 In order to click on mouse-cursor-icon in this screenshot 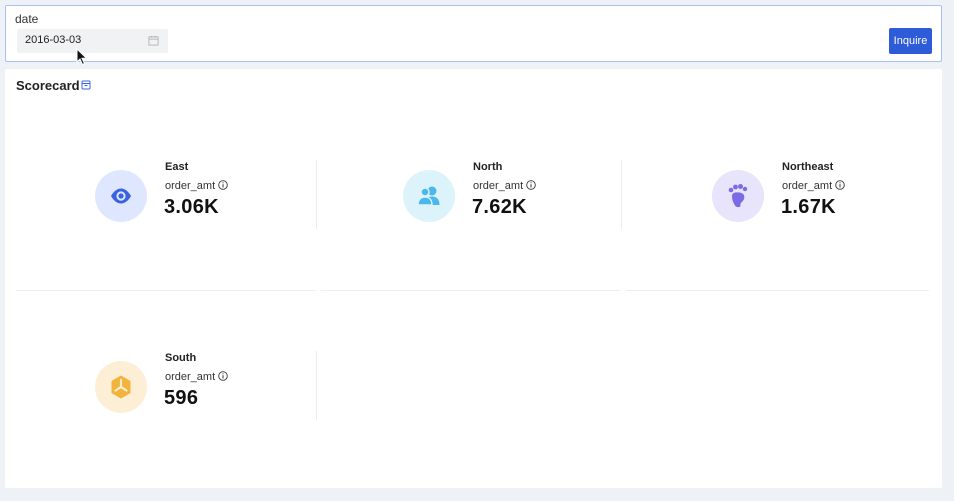, I will do `click(82, 57)`.